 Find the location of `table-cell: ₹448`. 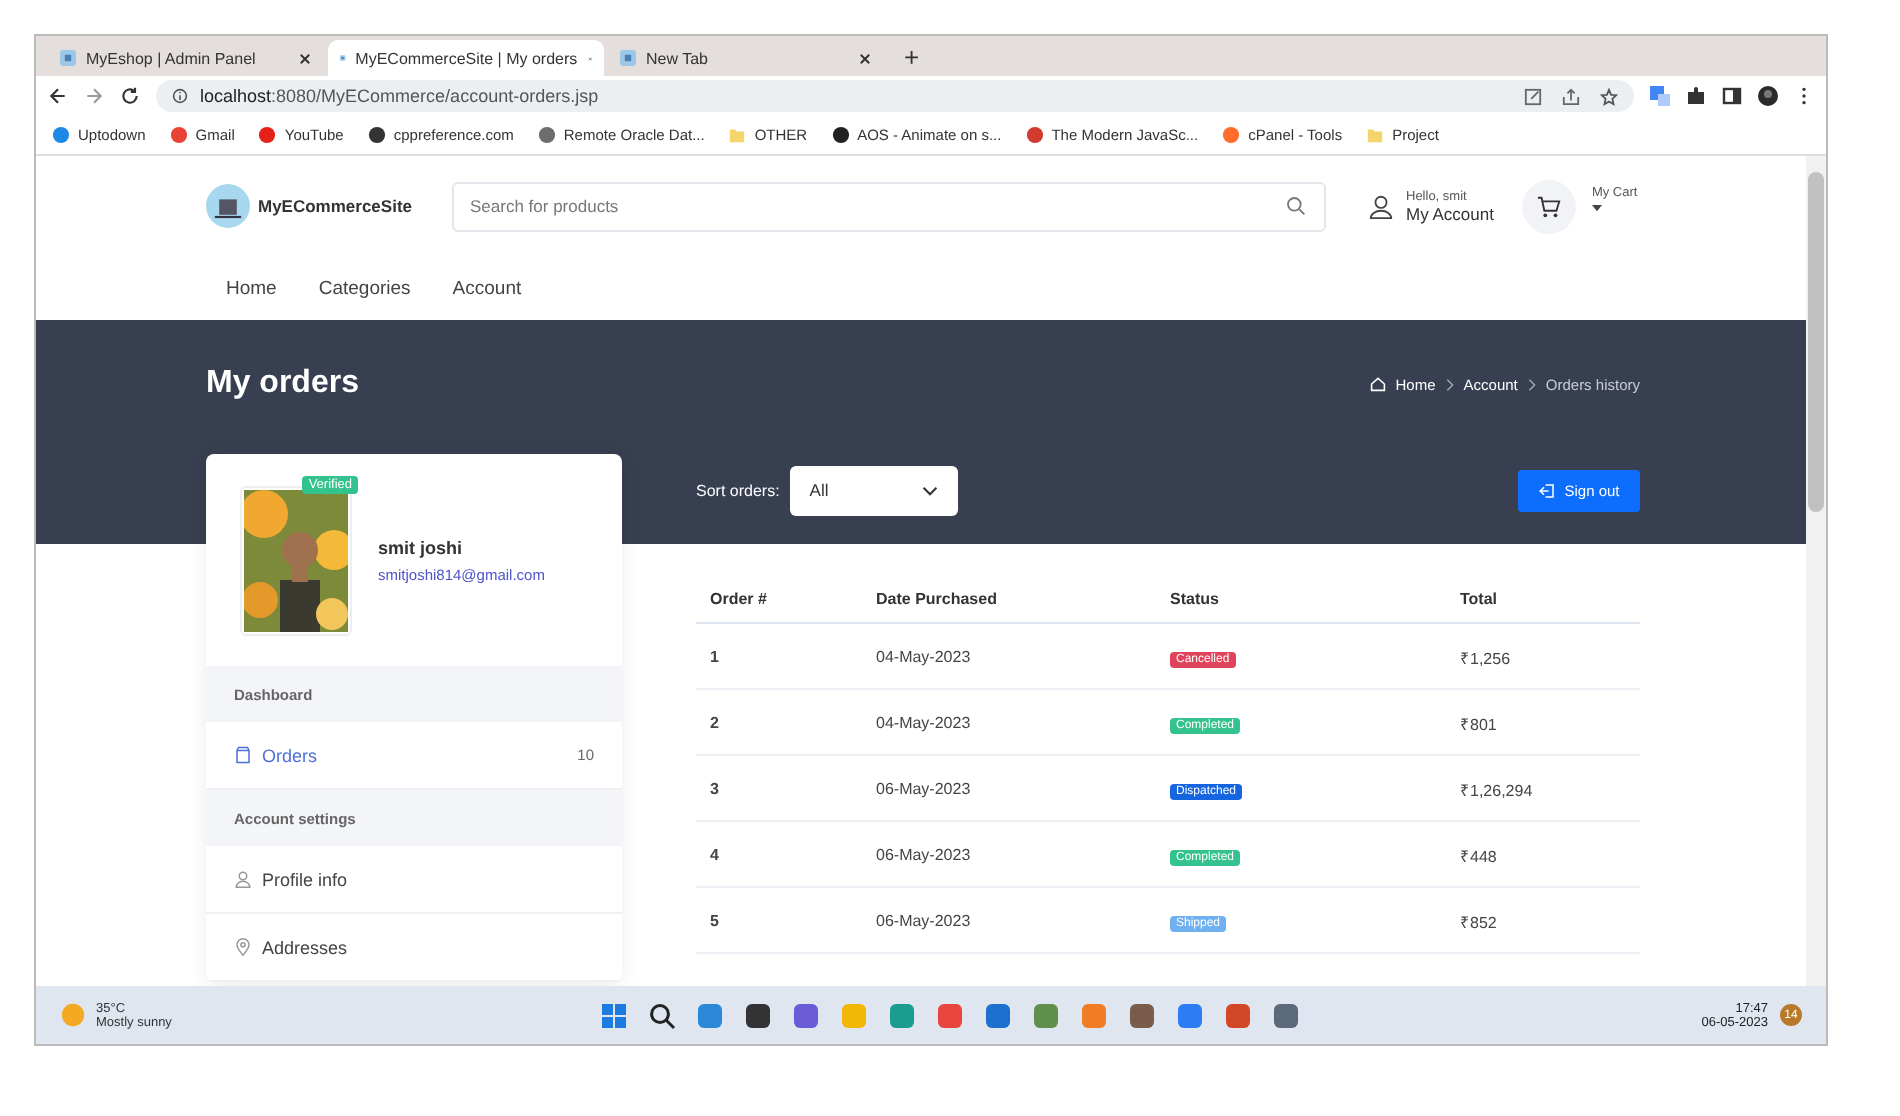

table-cell: ₹448 is located at coordinates (1478, 856).